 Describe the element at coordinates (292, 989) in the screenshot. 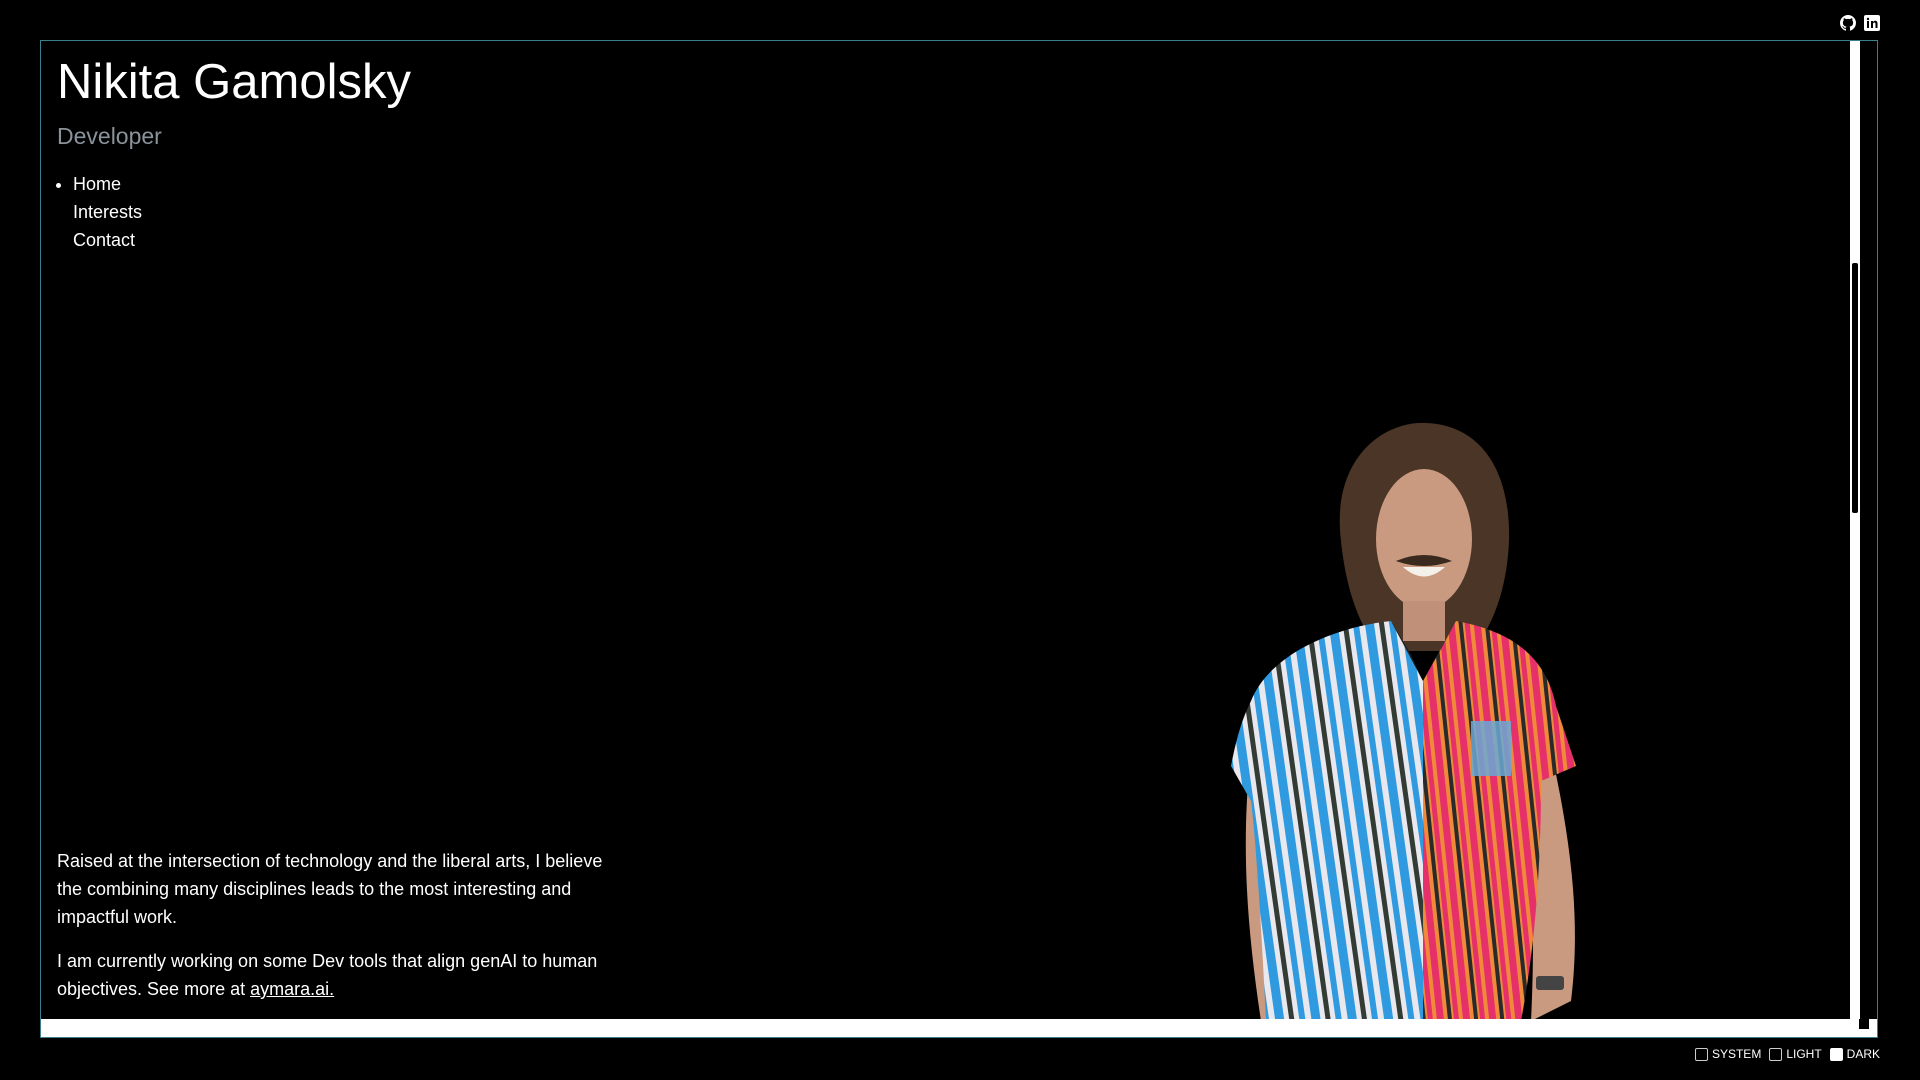

I see `aymara-link: aymara.ai.` at that location.